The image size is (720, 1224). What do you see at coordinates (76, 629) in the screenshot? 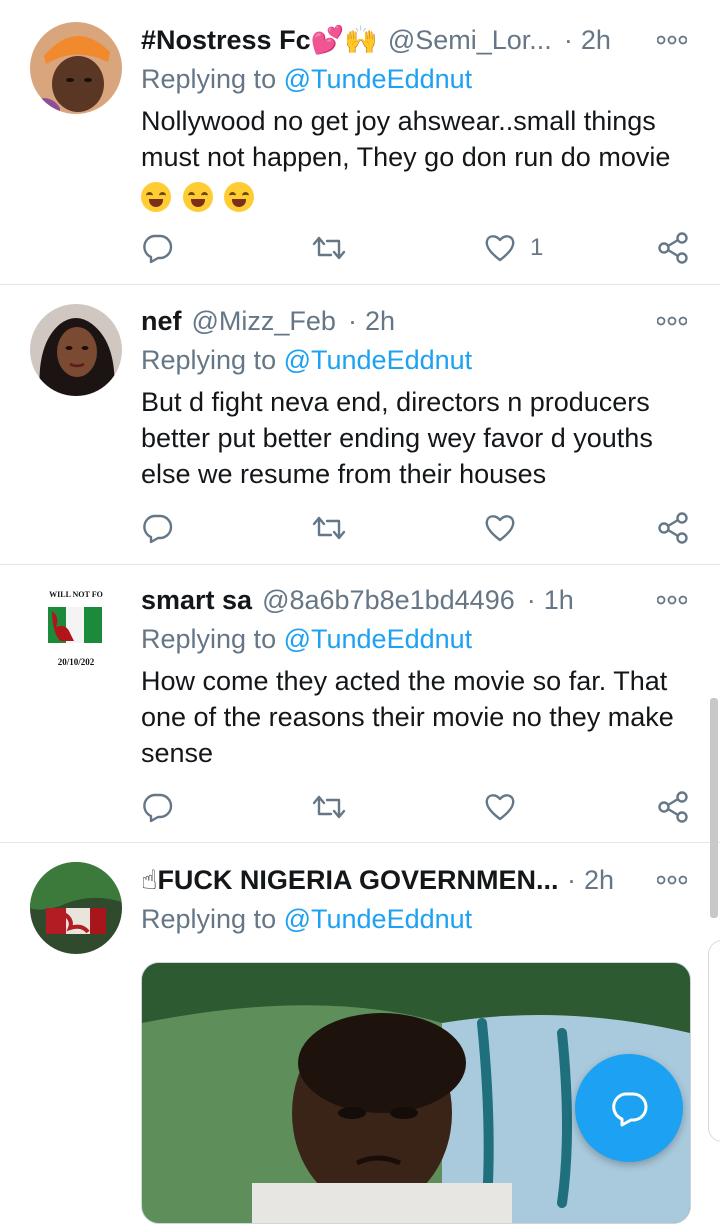
I see `avatar: WILL NOT FO 20/10/202` at bounding box center [76, 629].